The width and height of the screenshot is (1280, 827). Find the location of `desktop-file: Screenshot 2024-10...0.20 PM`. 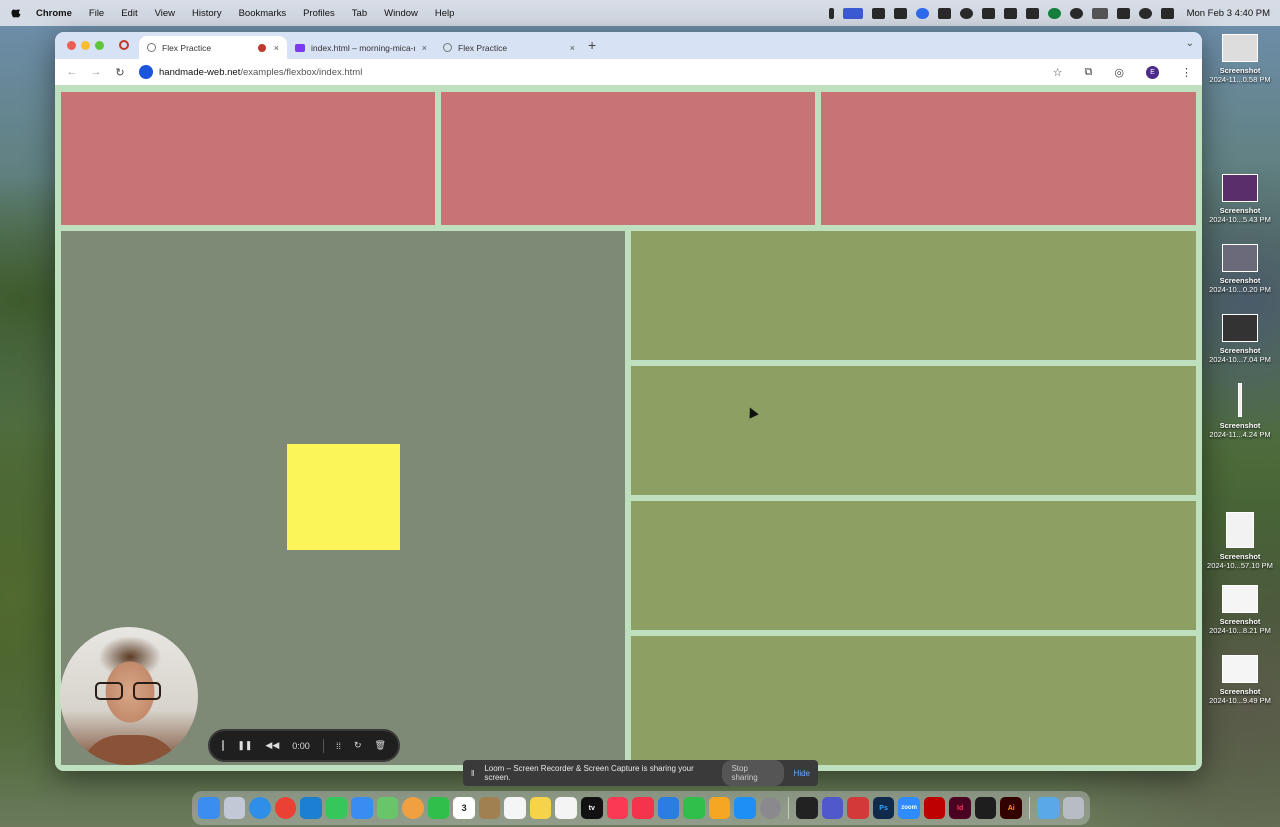

desktop-file: Screenshot 2024-10...0.20 PM is located at coordinates (1240, 269).